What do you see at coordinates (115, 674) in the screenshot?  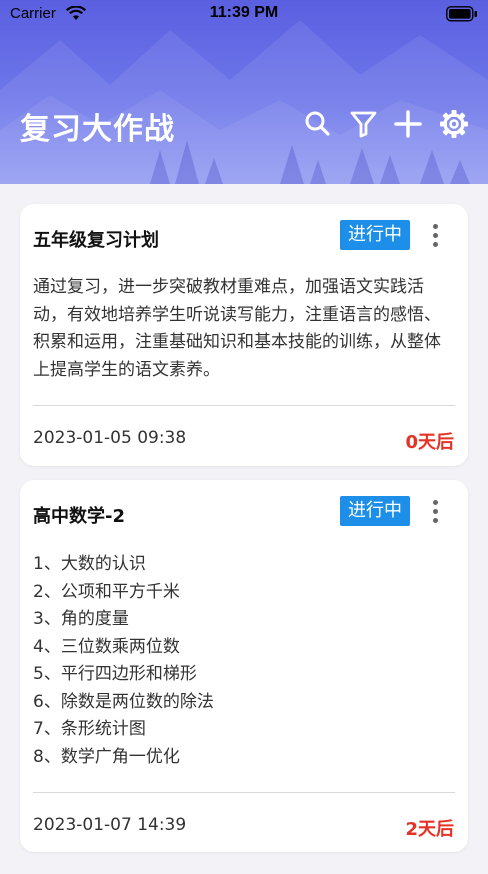 I see `list-item: 5、平行四边形和梯形` at bounding box center [115, 674].